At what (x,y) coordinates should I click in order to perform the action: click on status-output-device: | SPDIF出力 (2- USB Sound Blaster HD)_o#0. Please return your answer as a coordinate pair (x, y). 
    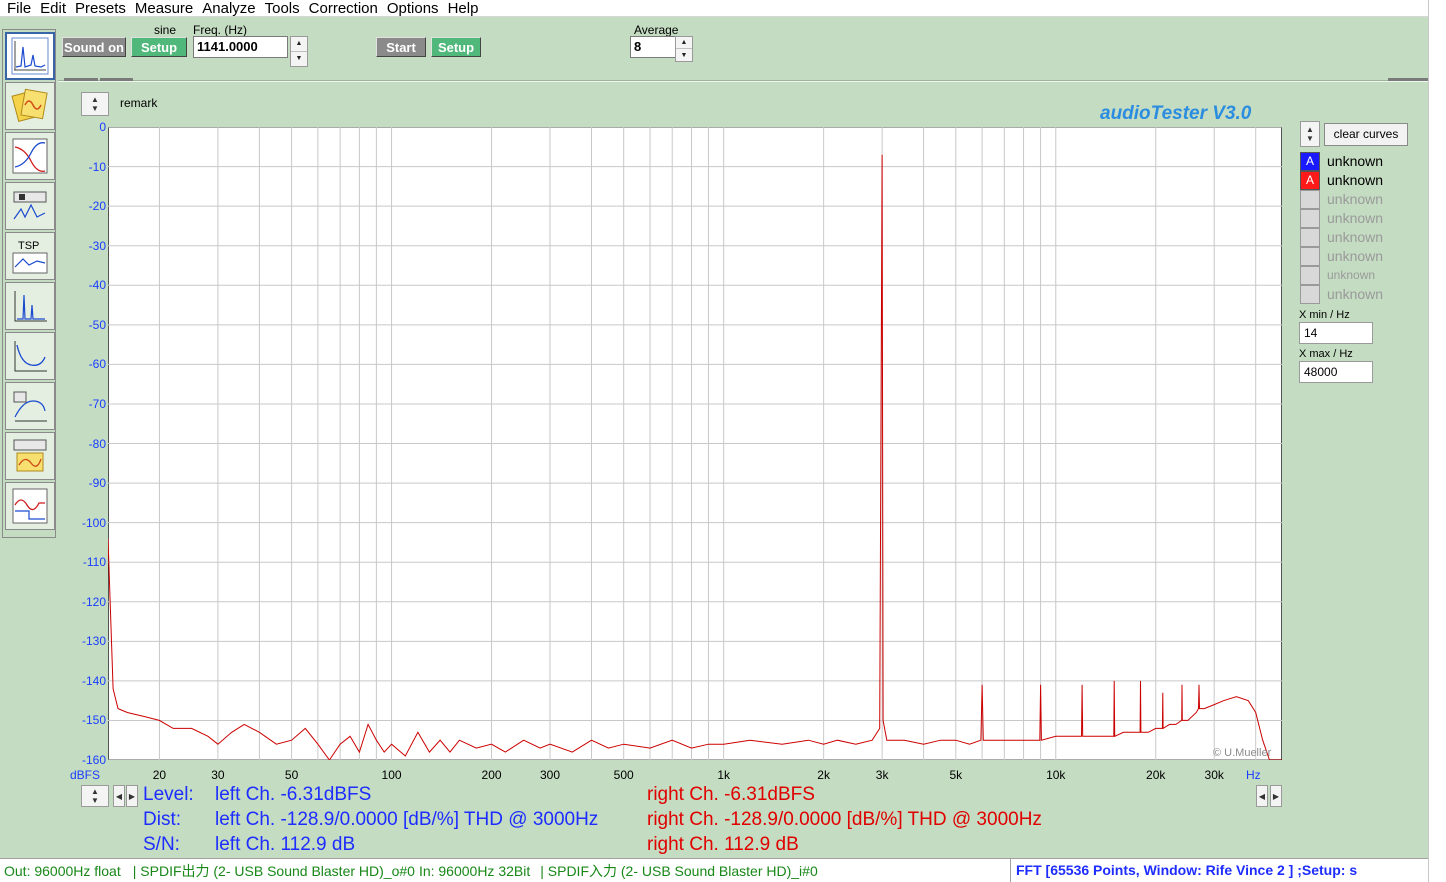
    Looking at the image, I should click on (273, 870).